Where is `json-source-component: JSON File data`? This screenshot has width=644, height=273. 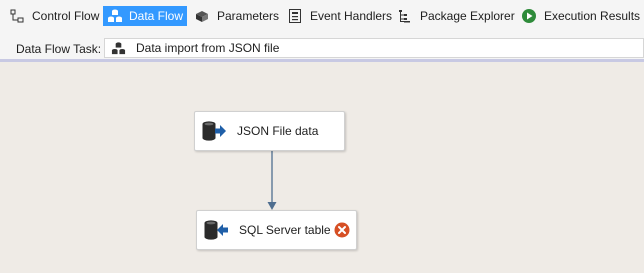 json-source-component: JSON File data is located at coordinates (269, 131).